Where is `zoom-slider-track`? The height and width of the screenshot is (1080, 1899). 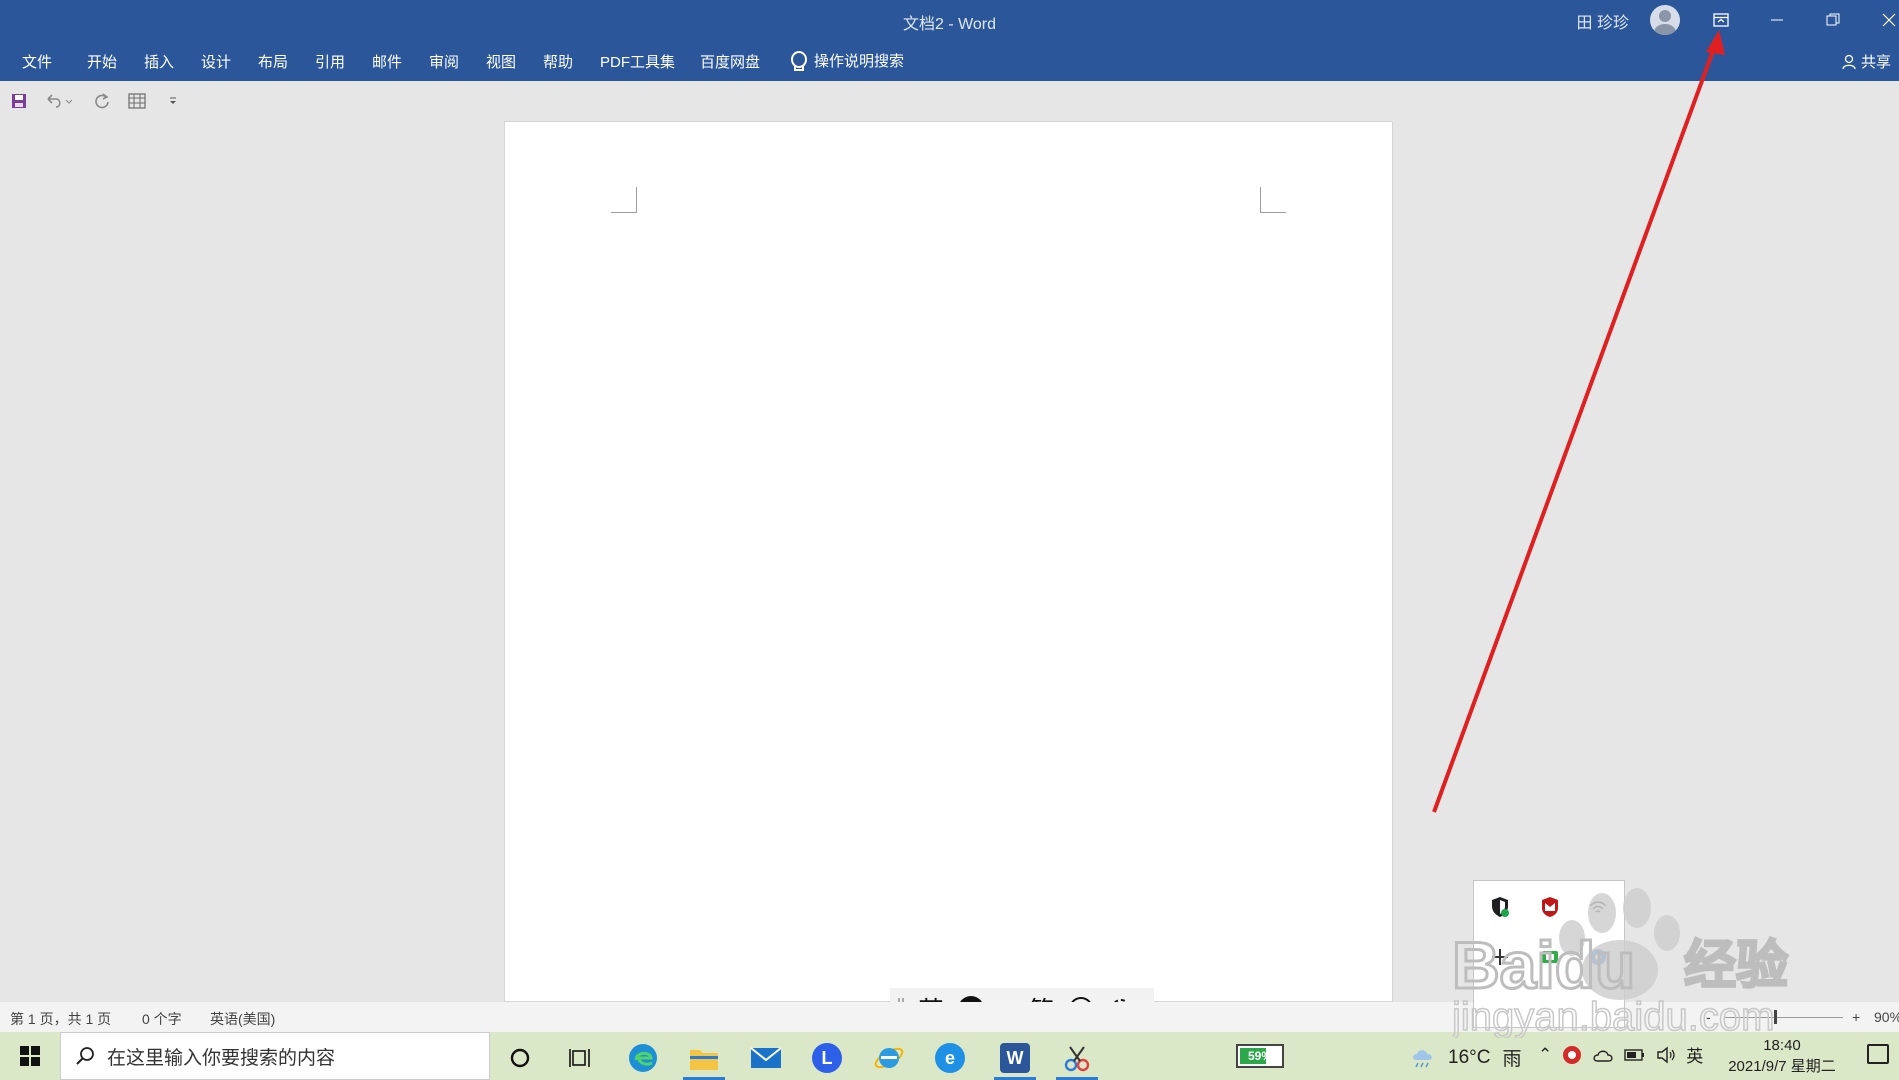 zoom-slider-track is located at coordinates (1784, 1017).